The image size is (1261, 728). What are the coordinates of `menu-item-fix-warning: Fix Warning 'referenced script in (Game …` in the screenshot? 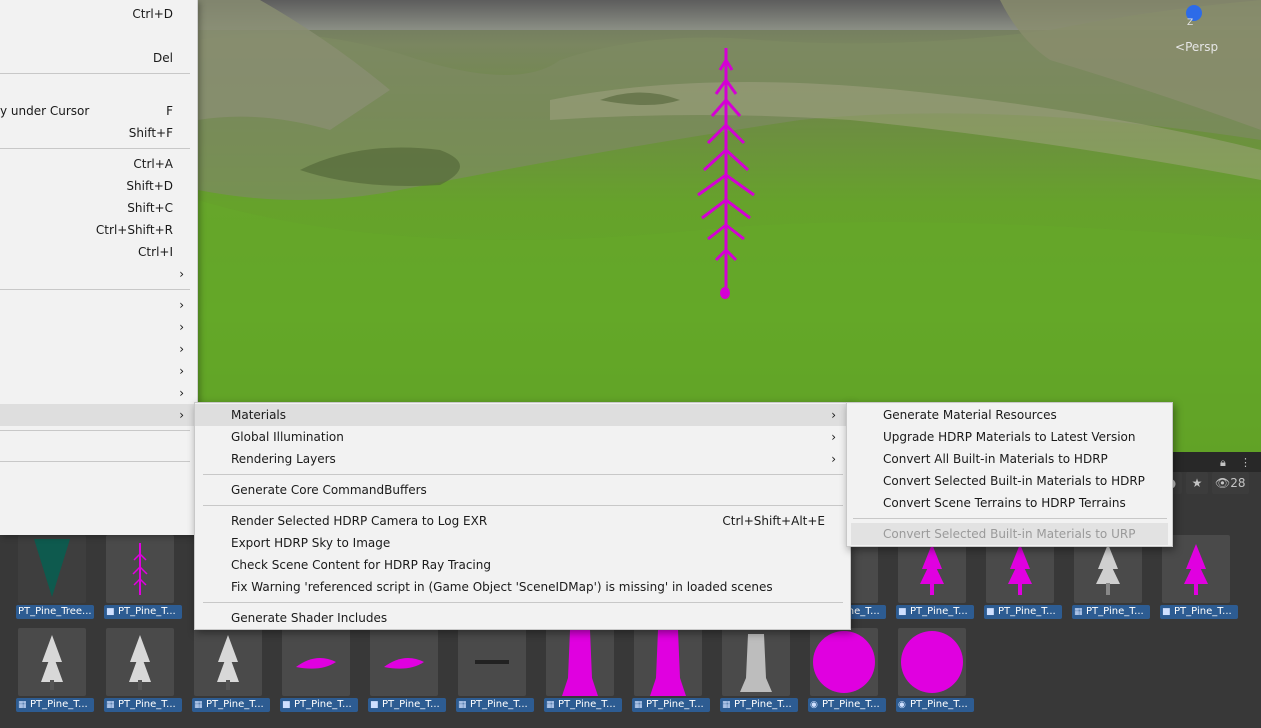 It's located at (522, 587).